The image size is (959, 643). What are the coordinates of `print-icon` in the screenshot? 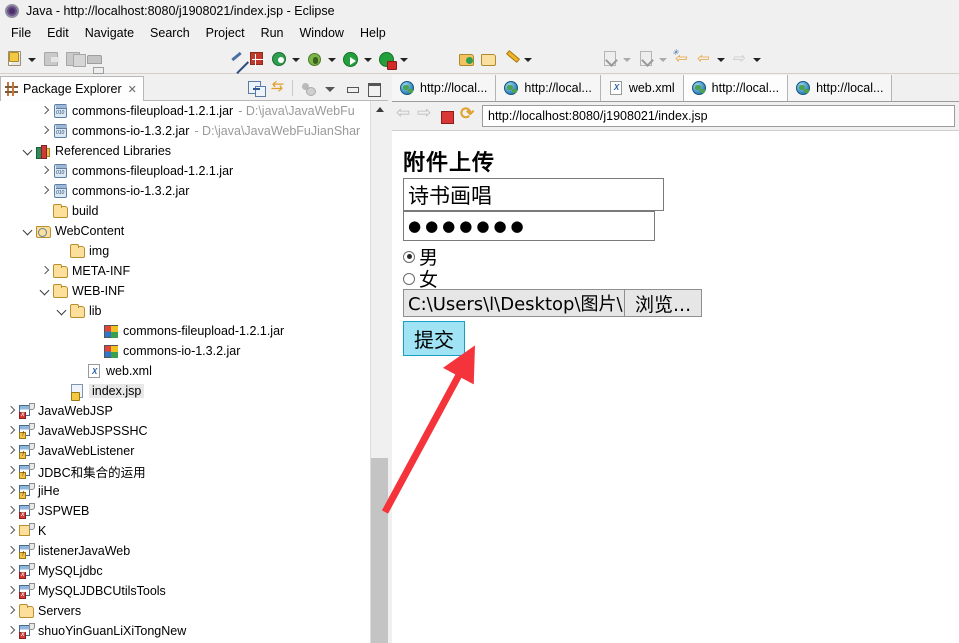 It's located at (95, 61).